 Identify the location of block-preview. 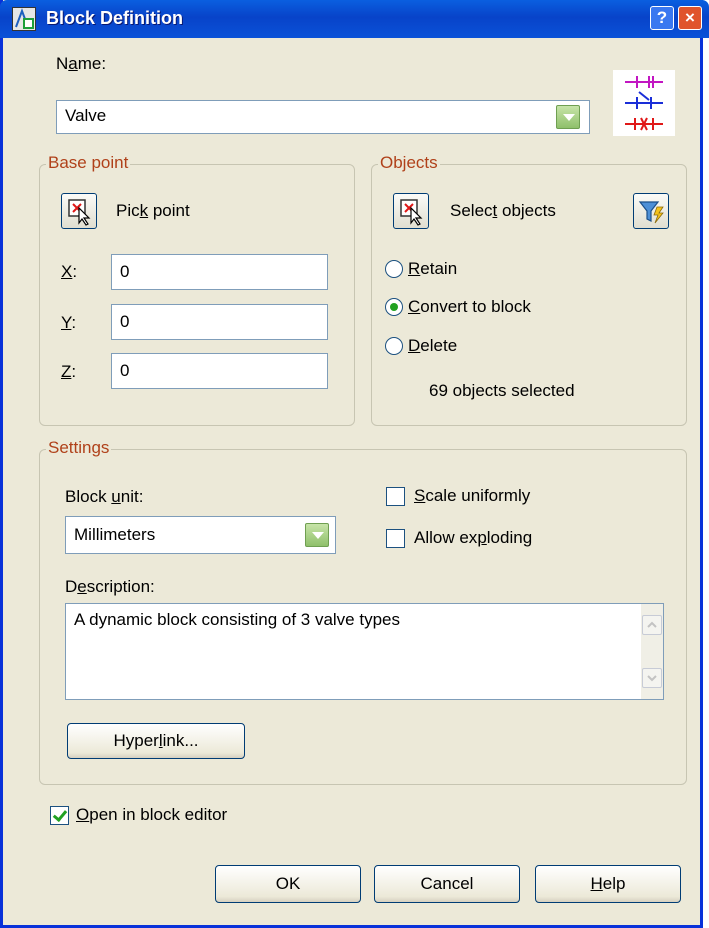
(644, 103).